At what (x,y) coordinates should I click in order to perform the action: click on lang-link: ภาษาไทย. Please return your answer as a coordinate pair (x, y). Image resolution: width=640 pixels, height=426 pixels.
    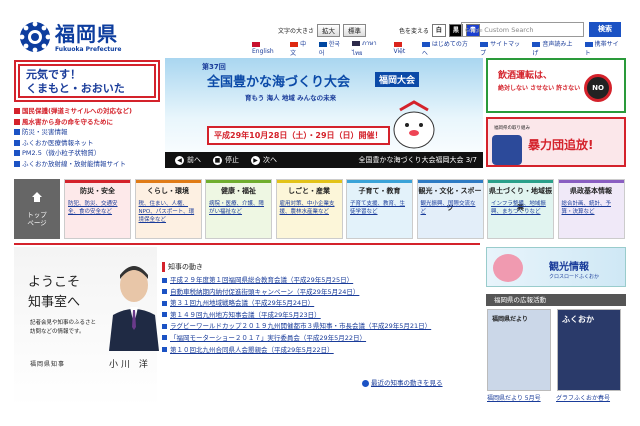
    Looking at the image, I should click on (369, 48).